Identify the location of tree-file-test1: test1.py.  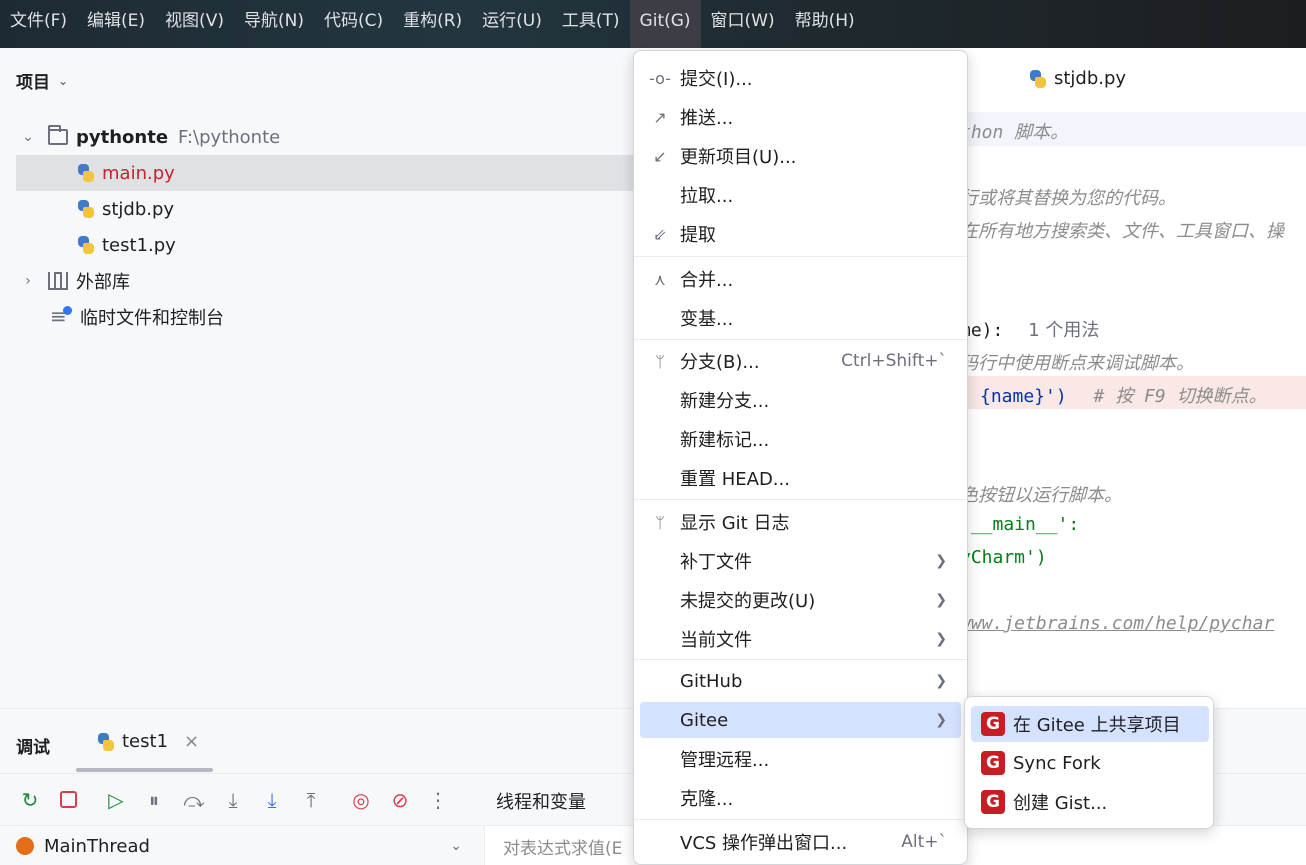
(336, 245).